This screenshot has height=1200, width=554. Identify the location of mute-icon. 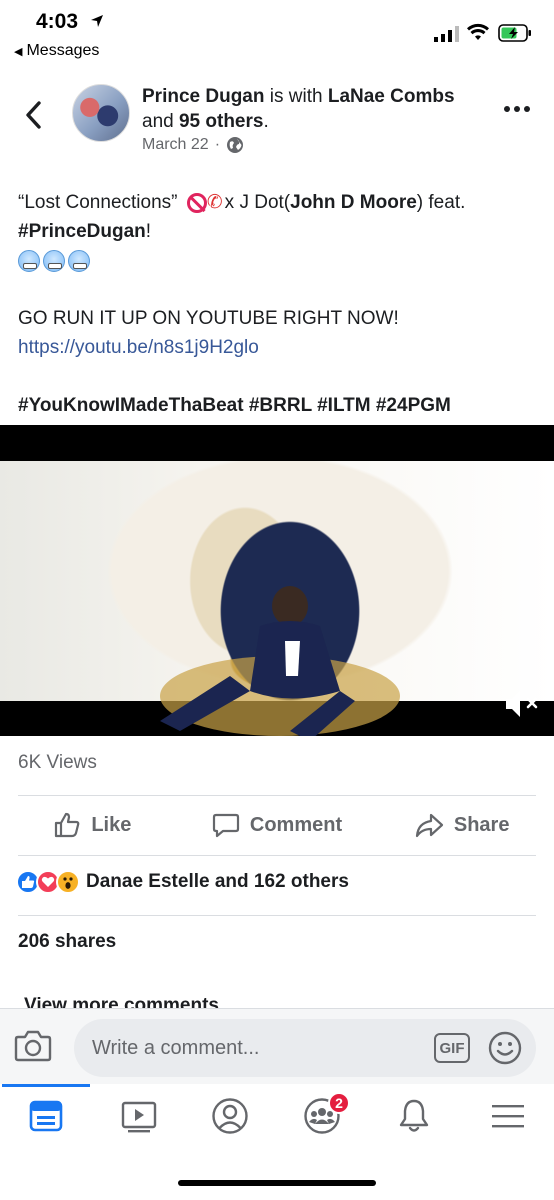
(522, 704).